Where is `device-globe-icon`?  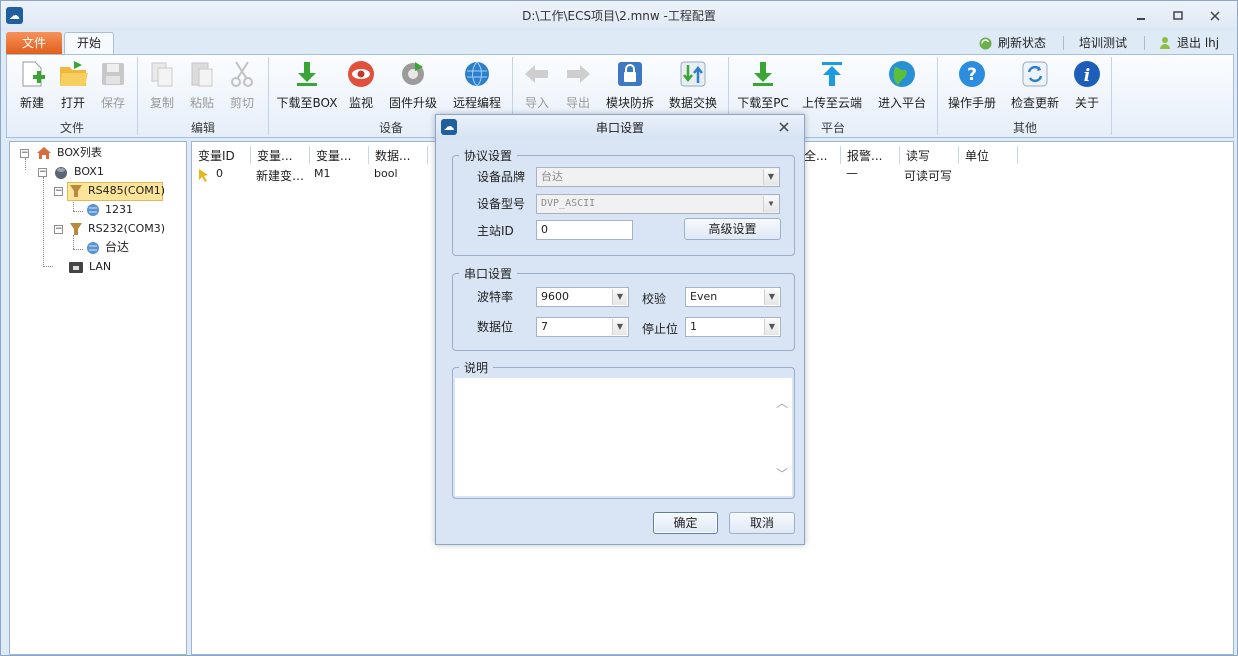 device-globe-icon is located at coordinates (93, 210).